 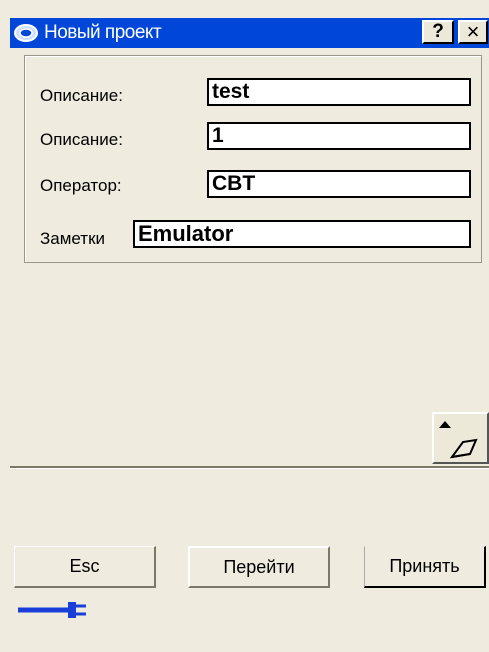 I want to click on scroll-up-button, so click(x=460, y=438).